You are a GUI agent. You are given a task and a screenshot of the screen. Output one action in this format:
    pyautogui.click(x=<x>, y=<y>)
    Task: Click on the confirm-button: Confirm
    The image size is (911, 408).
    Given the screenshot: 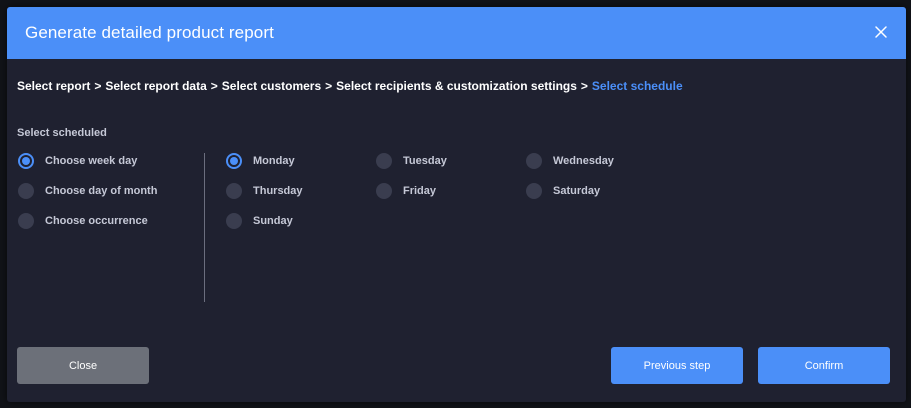 What is the action you would take?
    pyautogui.click(x=824, y=365)
    